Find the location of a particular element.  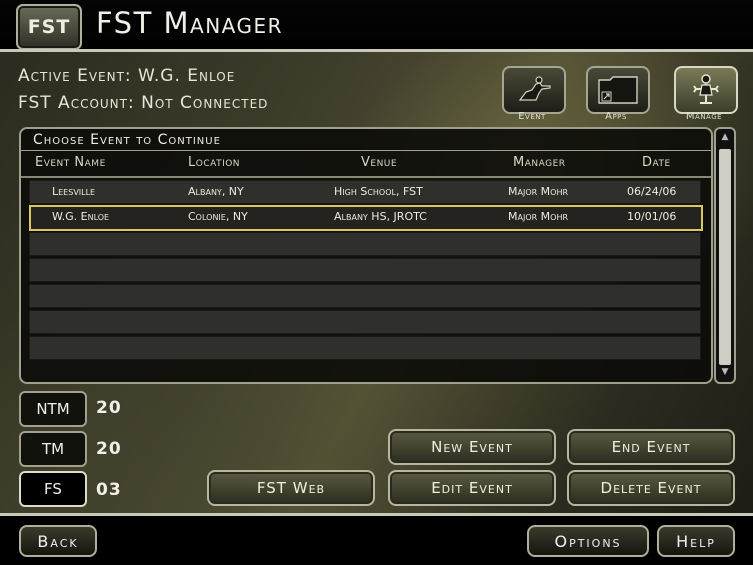

folder-shortcut-icon is located at coordinates (618, 90).